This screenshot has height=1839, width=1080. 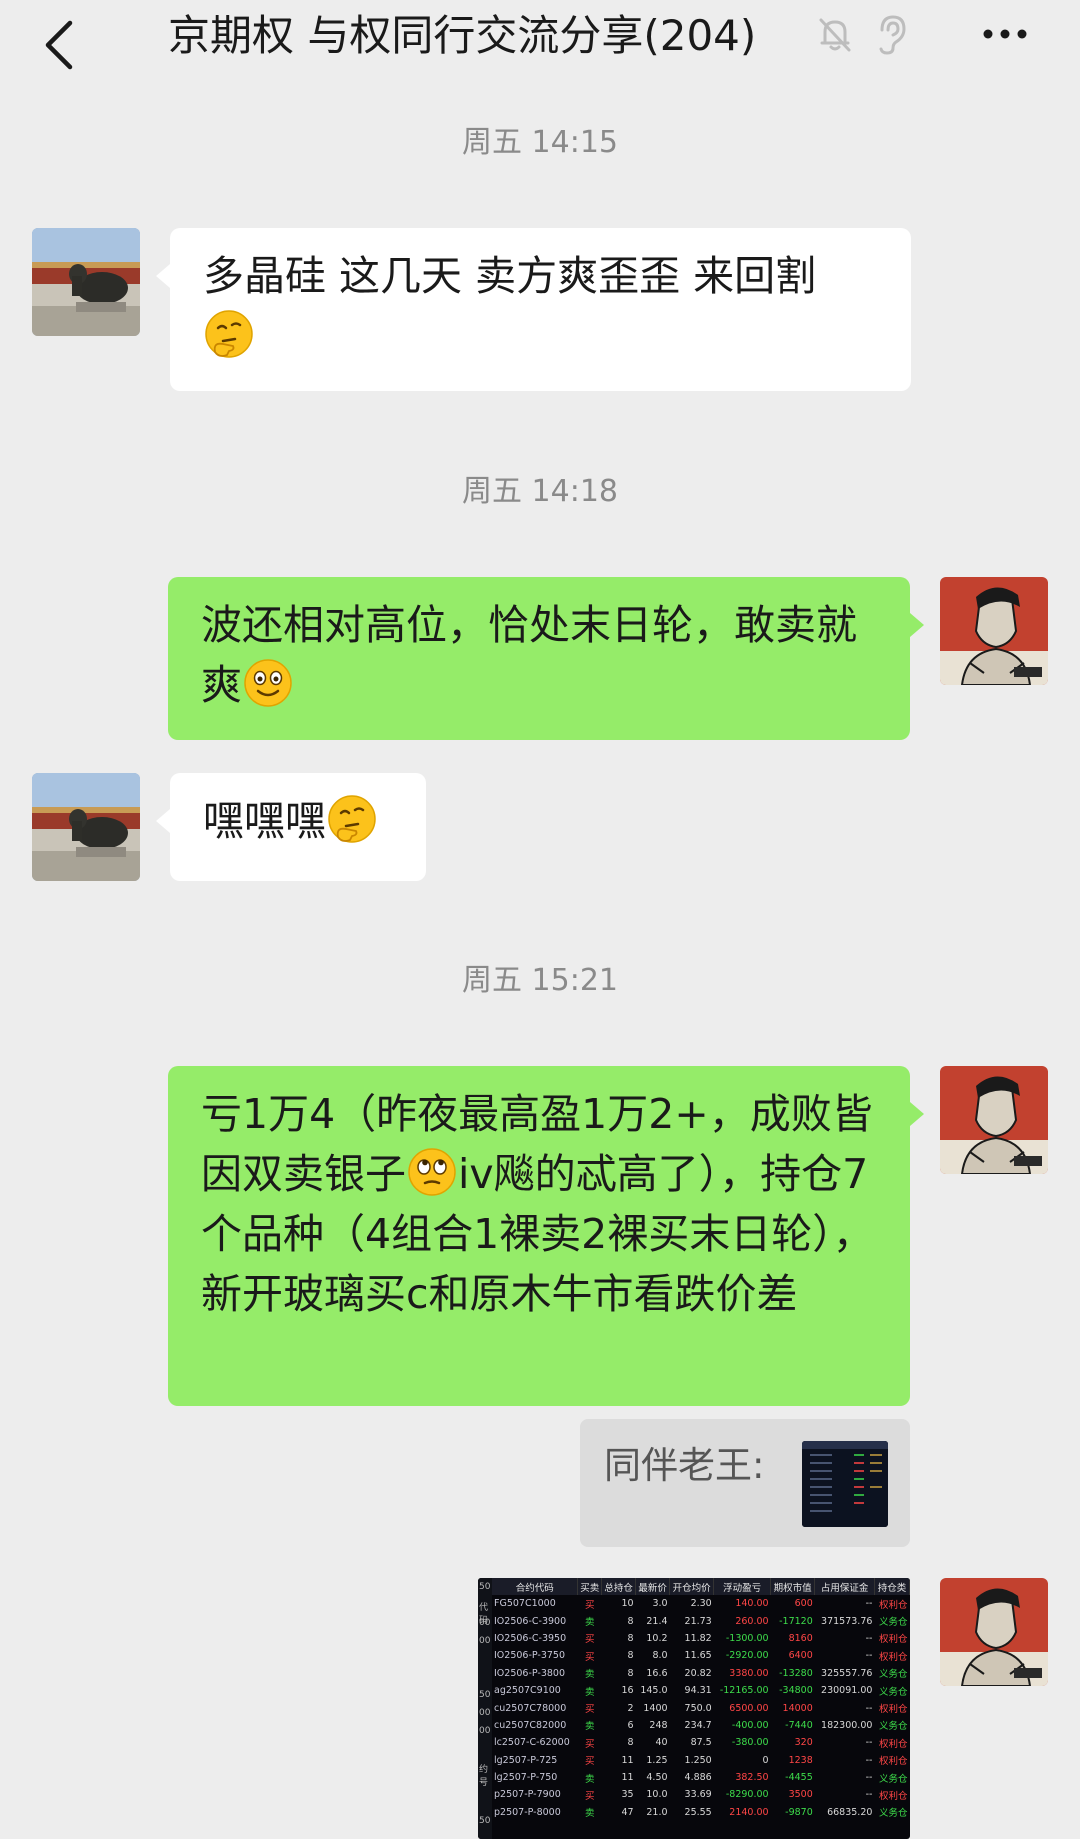 What do you see at coordinates (698, 1778) in the screenshot?
I see `table-cell: 4.886` at bounding box center [698, 1778].